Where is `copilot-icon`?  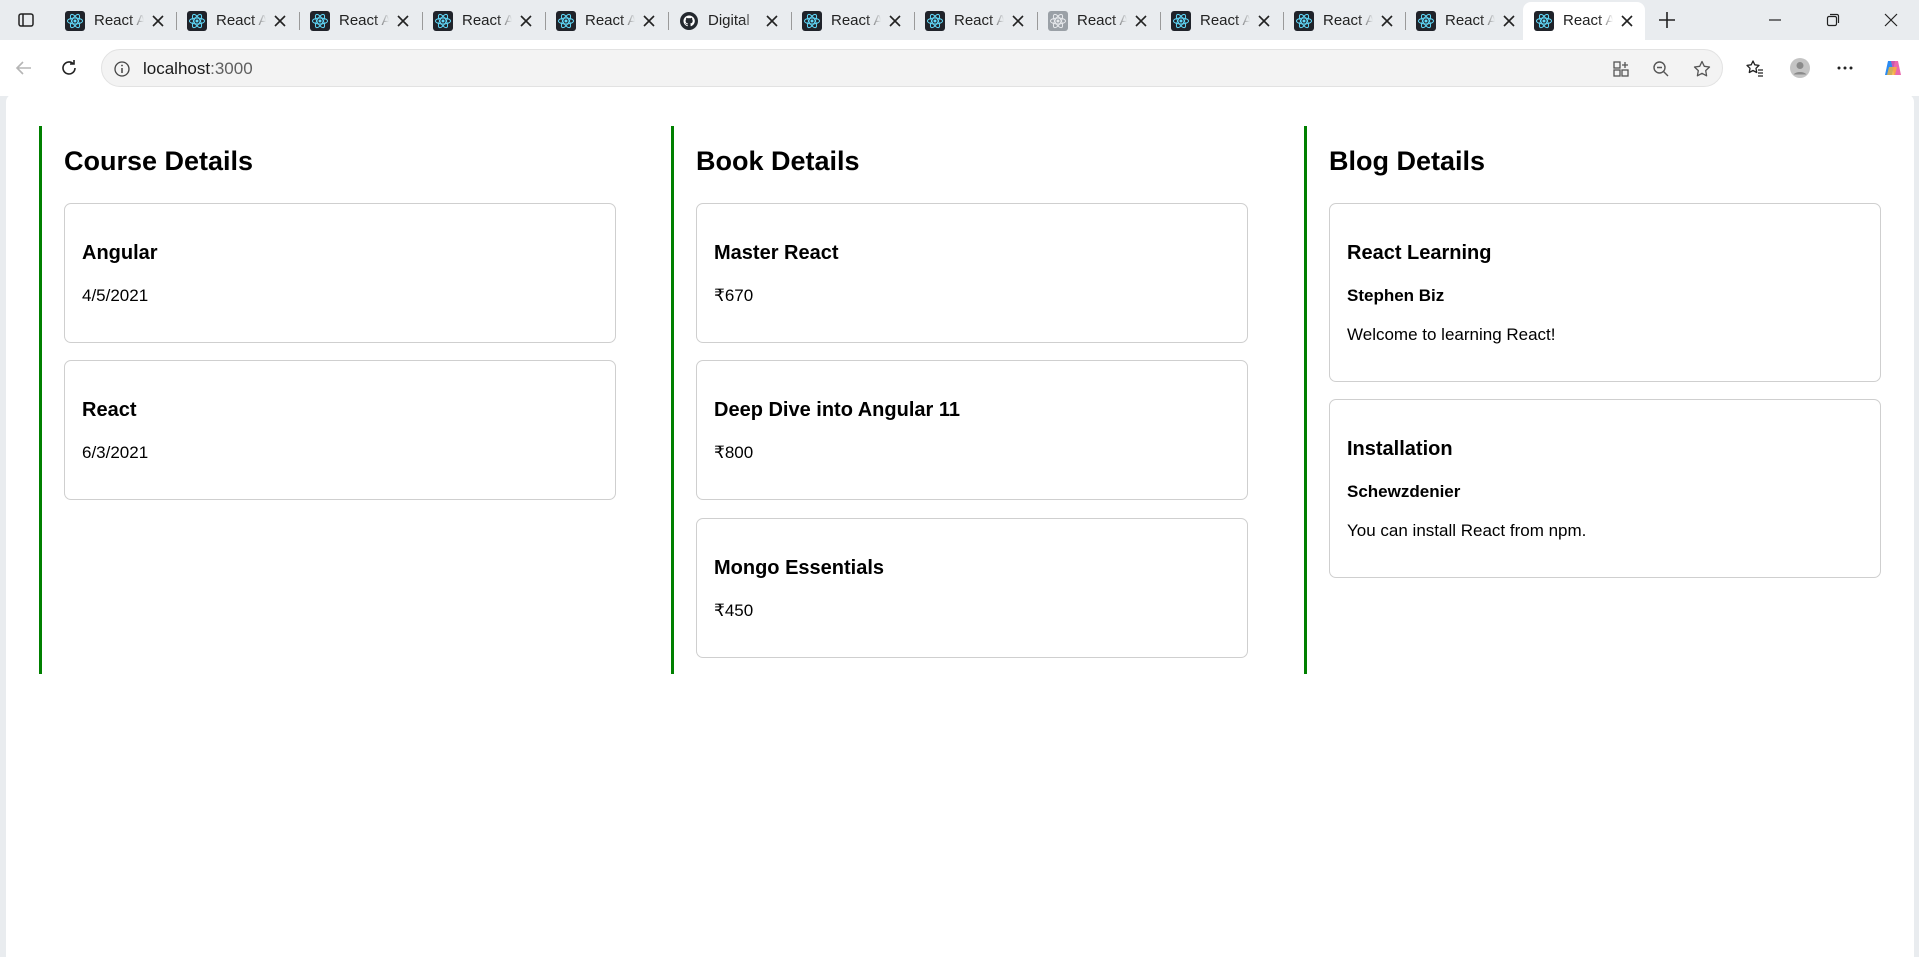 copilot-icon is located at coordinates (1893, 68).